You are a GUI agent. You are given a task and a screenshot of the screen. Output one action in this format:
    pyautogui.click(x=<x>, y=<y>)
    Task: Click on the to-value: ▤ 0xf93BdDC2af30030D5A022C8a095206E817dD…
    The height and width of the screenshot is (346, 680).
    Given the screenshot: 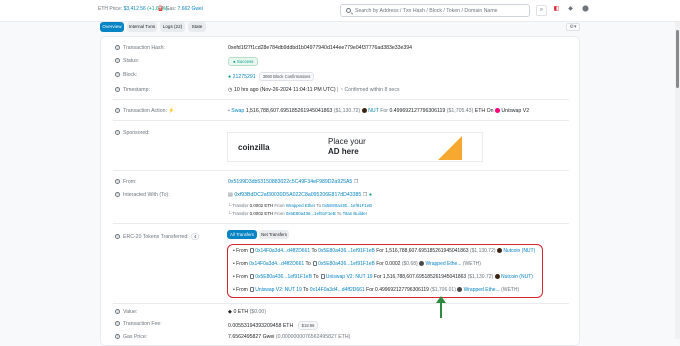 What is the action you would take?
    pyautogui.click(x=300, y=195)
    